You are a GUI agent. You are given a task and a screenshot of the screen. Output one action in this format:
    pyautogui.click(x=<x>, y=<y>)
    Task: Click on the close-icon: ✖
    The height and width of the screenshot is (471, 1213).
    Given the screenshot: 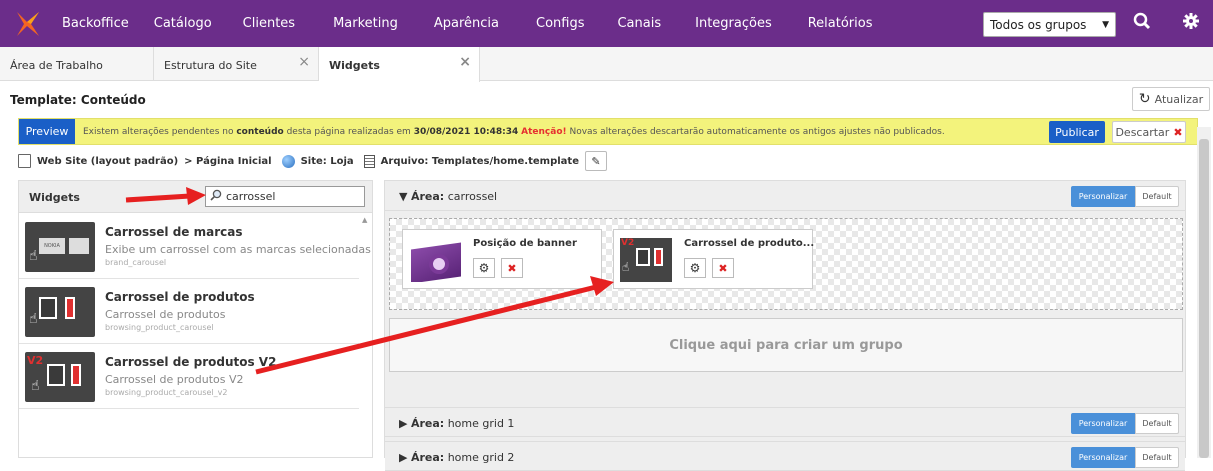 What is the action you would take?
    pyautogui.click(x=1178, y=132)
    